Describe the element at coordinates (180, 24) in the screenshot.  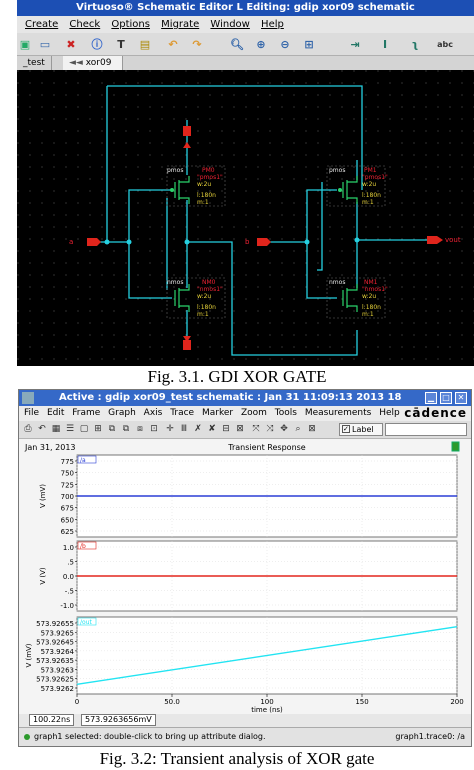
I see `menu-migrate: Migrate` at that location.